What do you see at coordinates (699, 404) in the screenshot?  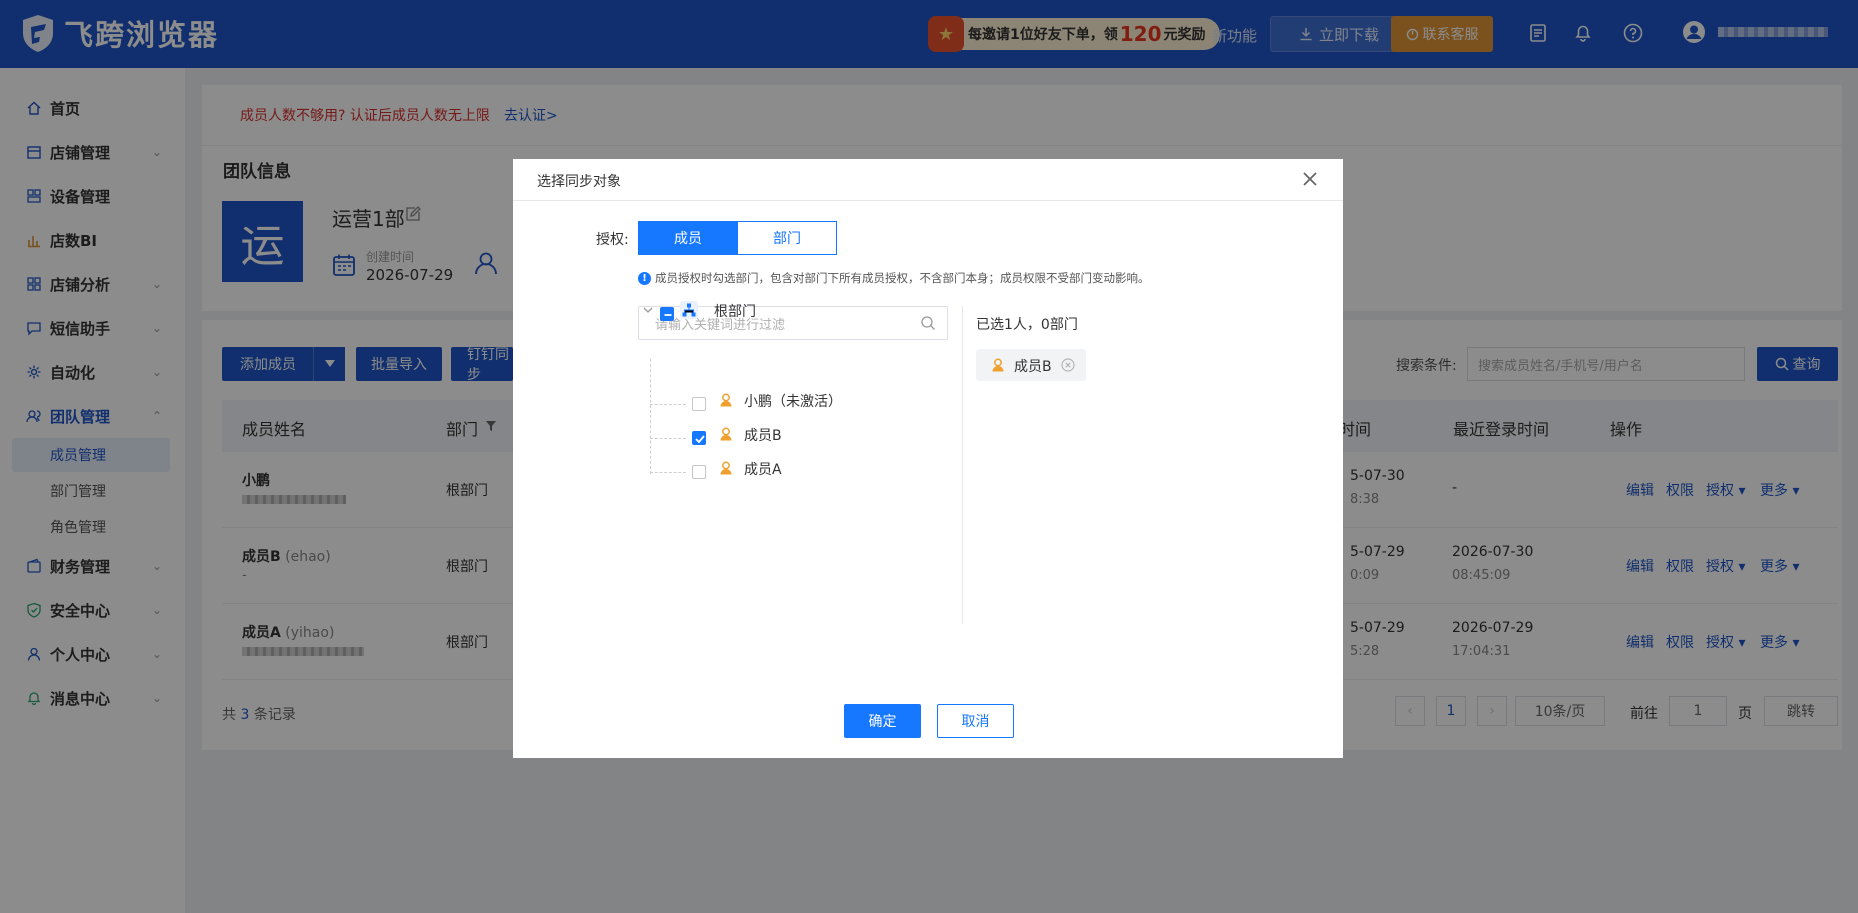 I see `member-checkbox-xiaopeng` at bounding box center [699, 404].